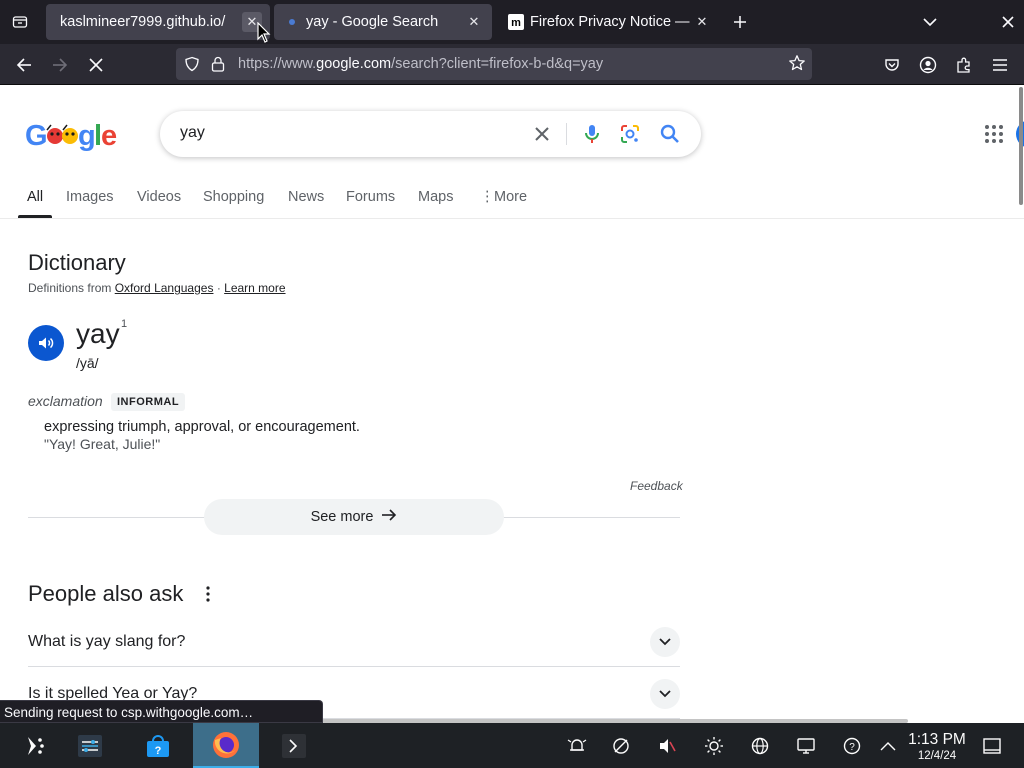 This screenshot has width=1024, height=768. I want to click on oxford-languages-link: Oxford Languages, so click(164, 288).